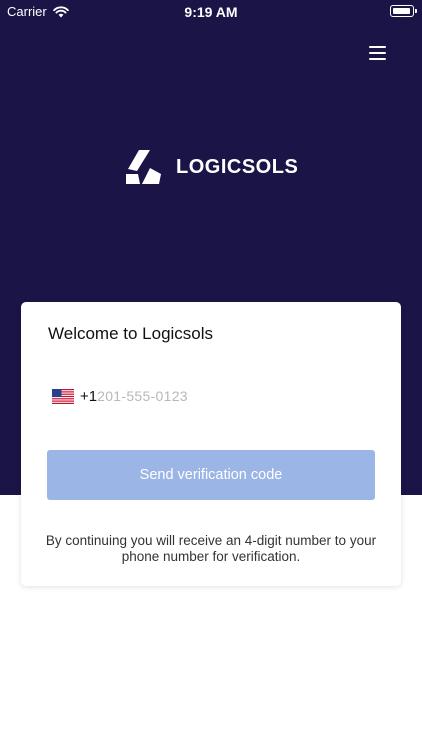 Image resolution: width=422 pixels, height=750 pixels. What do you see at coordinates (177, 396) in the screenshot?
I see `phone-number-input` at bounding box center [177, 396].